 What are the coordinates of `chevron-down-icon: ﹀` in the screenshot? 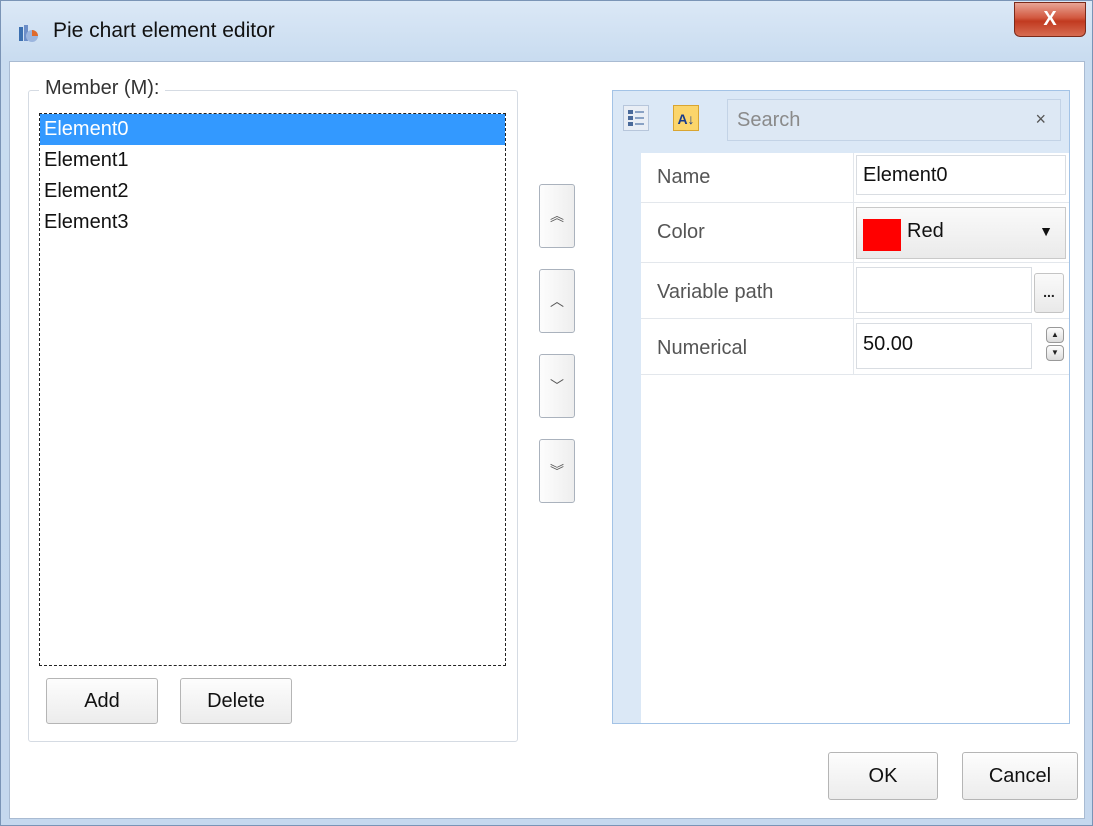 It's located at (557, 386).